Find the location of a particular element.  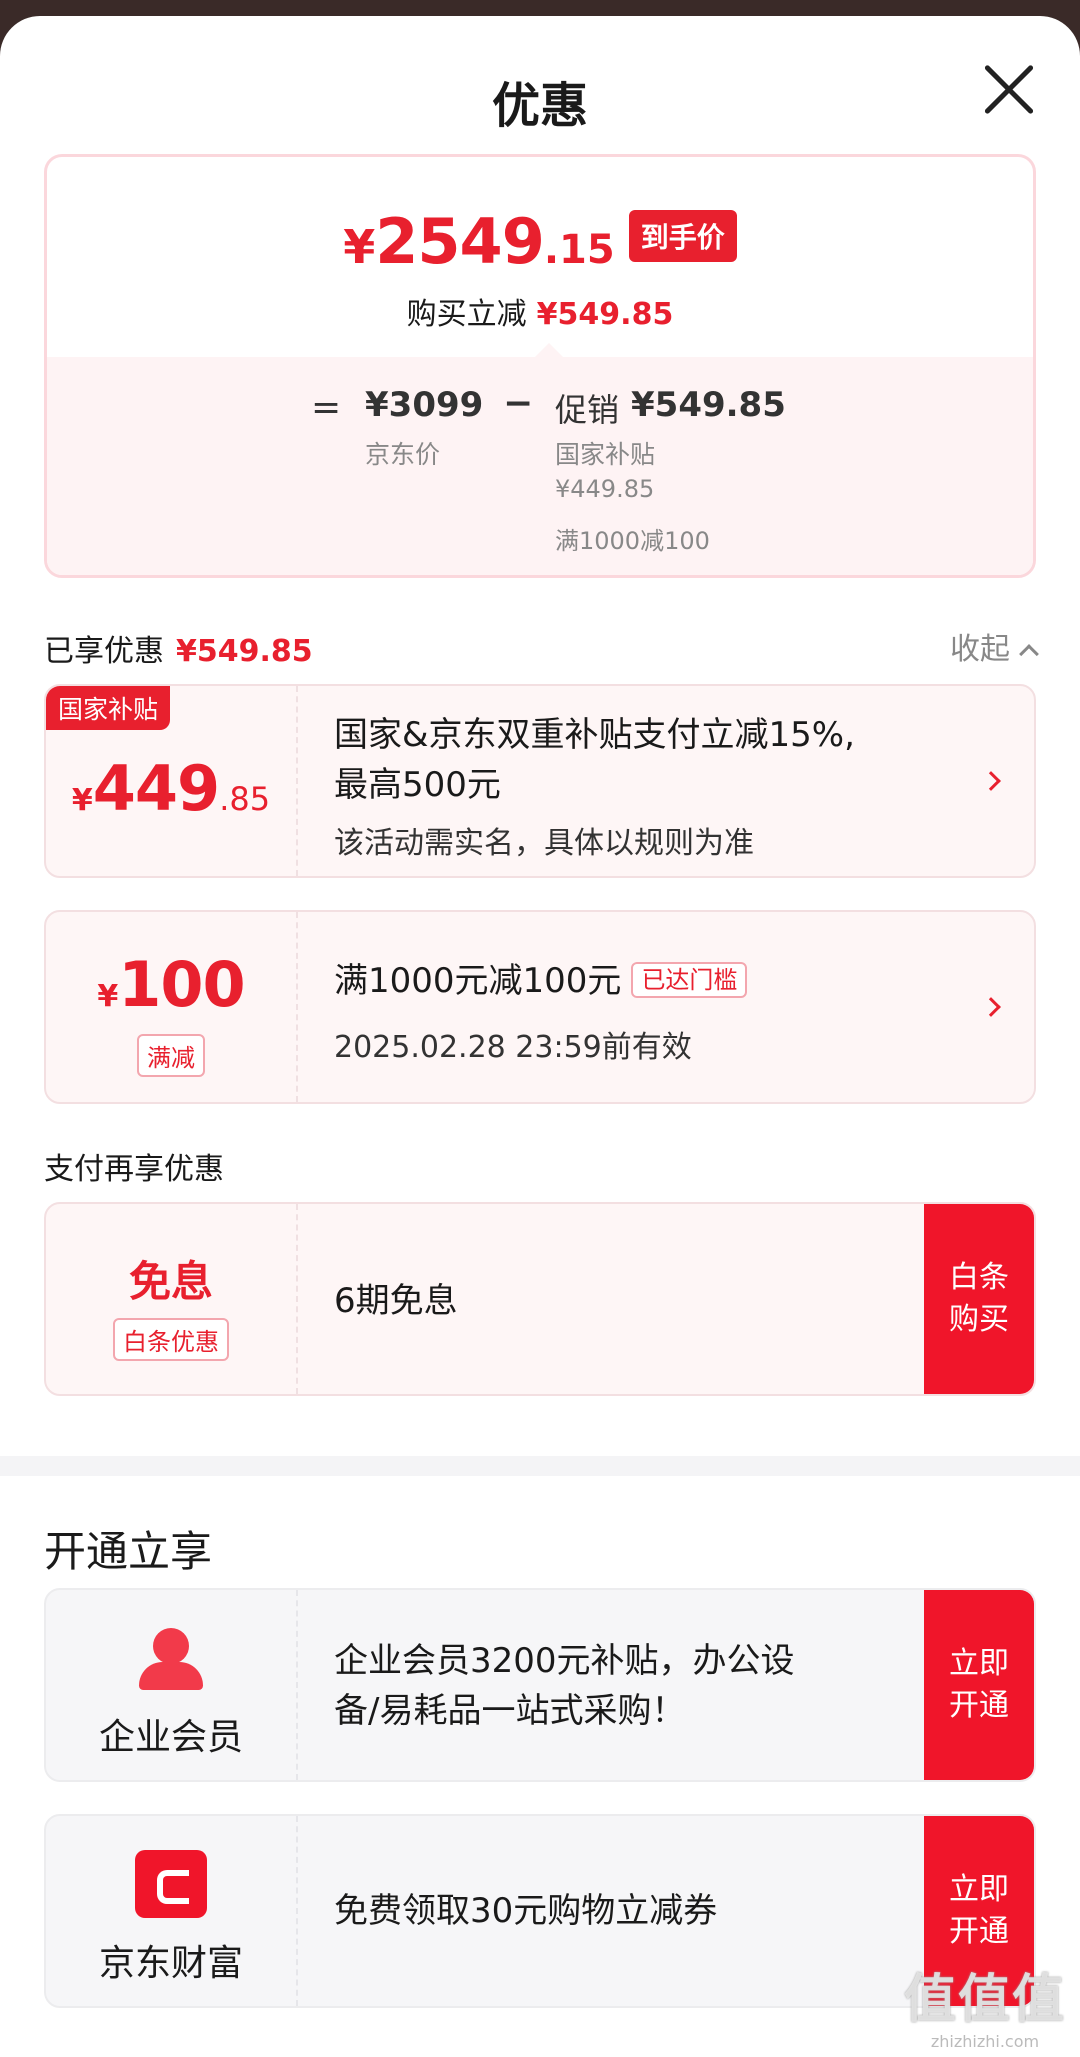

full-reduction-tag: 满减 is located at coordinates (171, 1055).